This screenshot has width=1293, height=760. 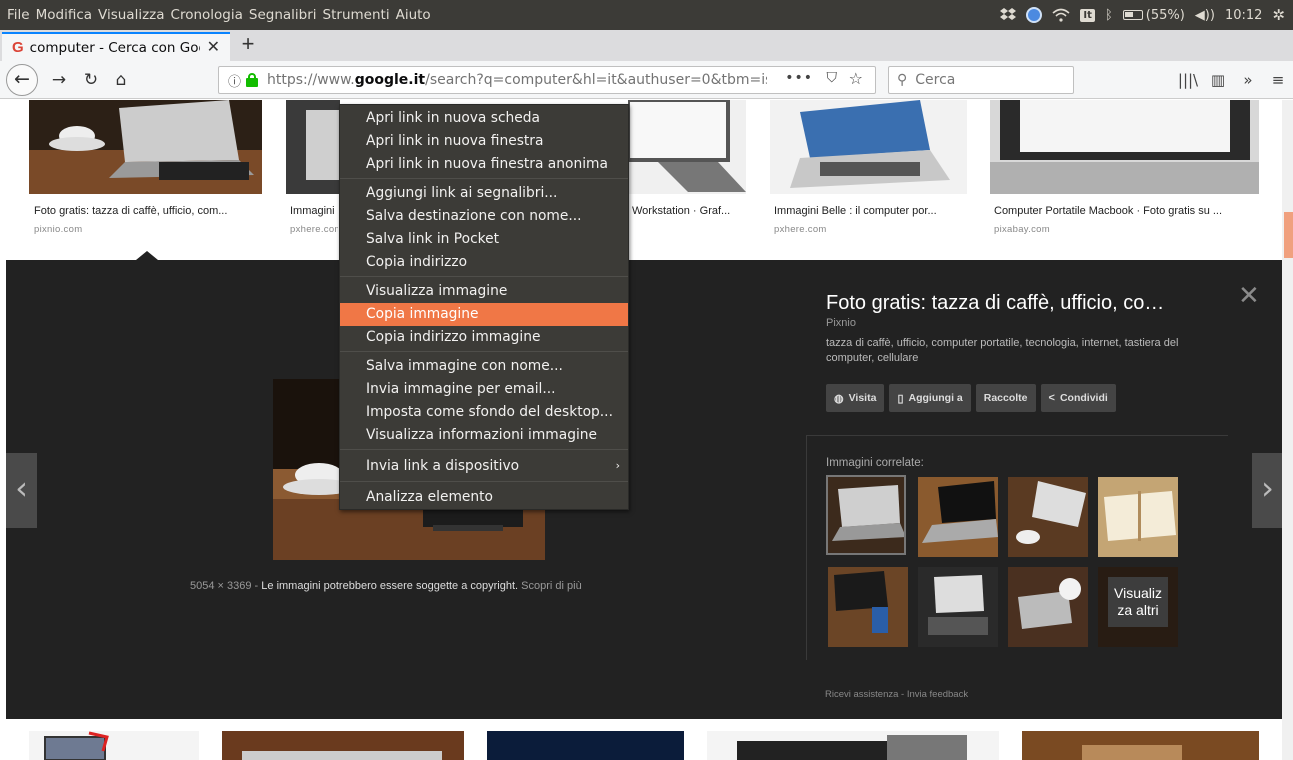 I want to click on sidebar-icon: ▥, so click(x=1218, y=80).